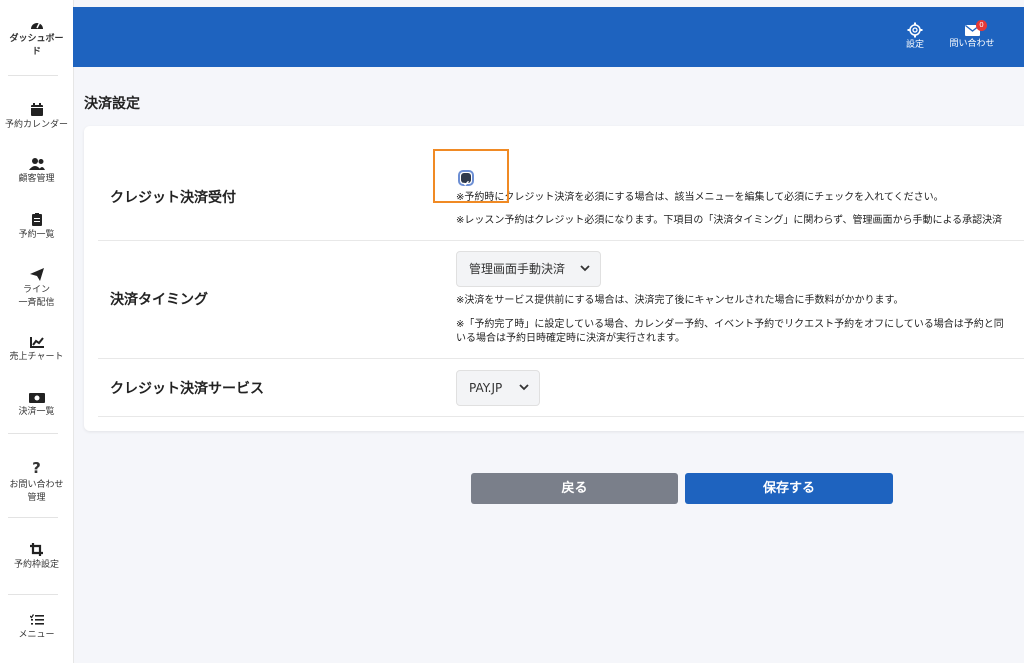  Describe the element at coordinates (36, 25) in the screenshot. I see `dashboard-gauge-icon` at that location.